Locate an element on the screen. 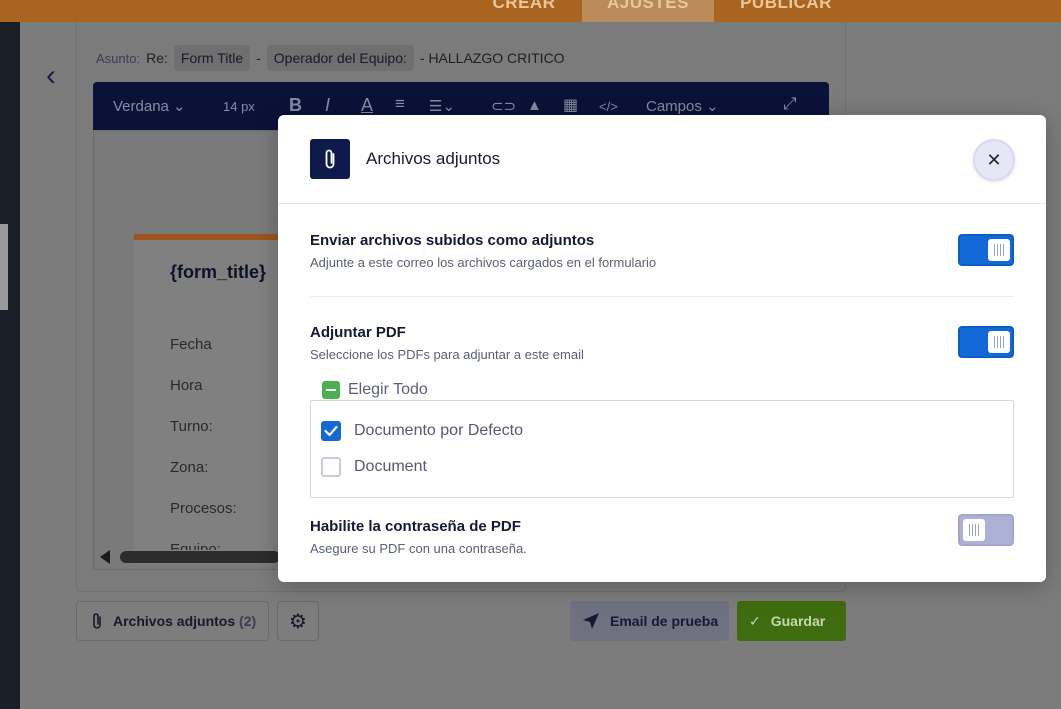 The height and width of the screenshot is (709, 1061). tab-publicar: PUBLICAR is located at coordinates (786, 11).